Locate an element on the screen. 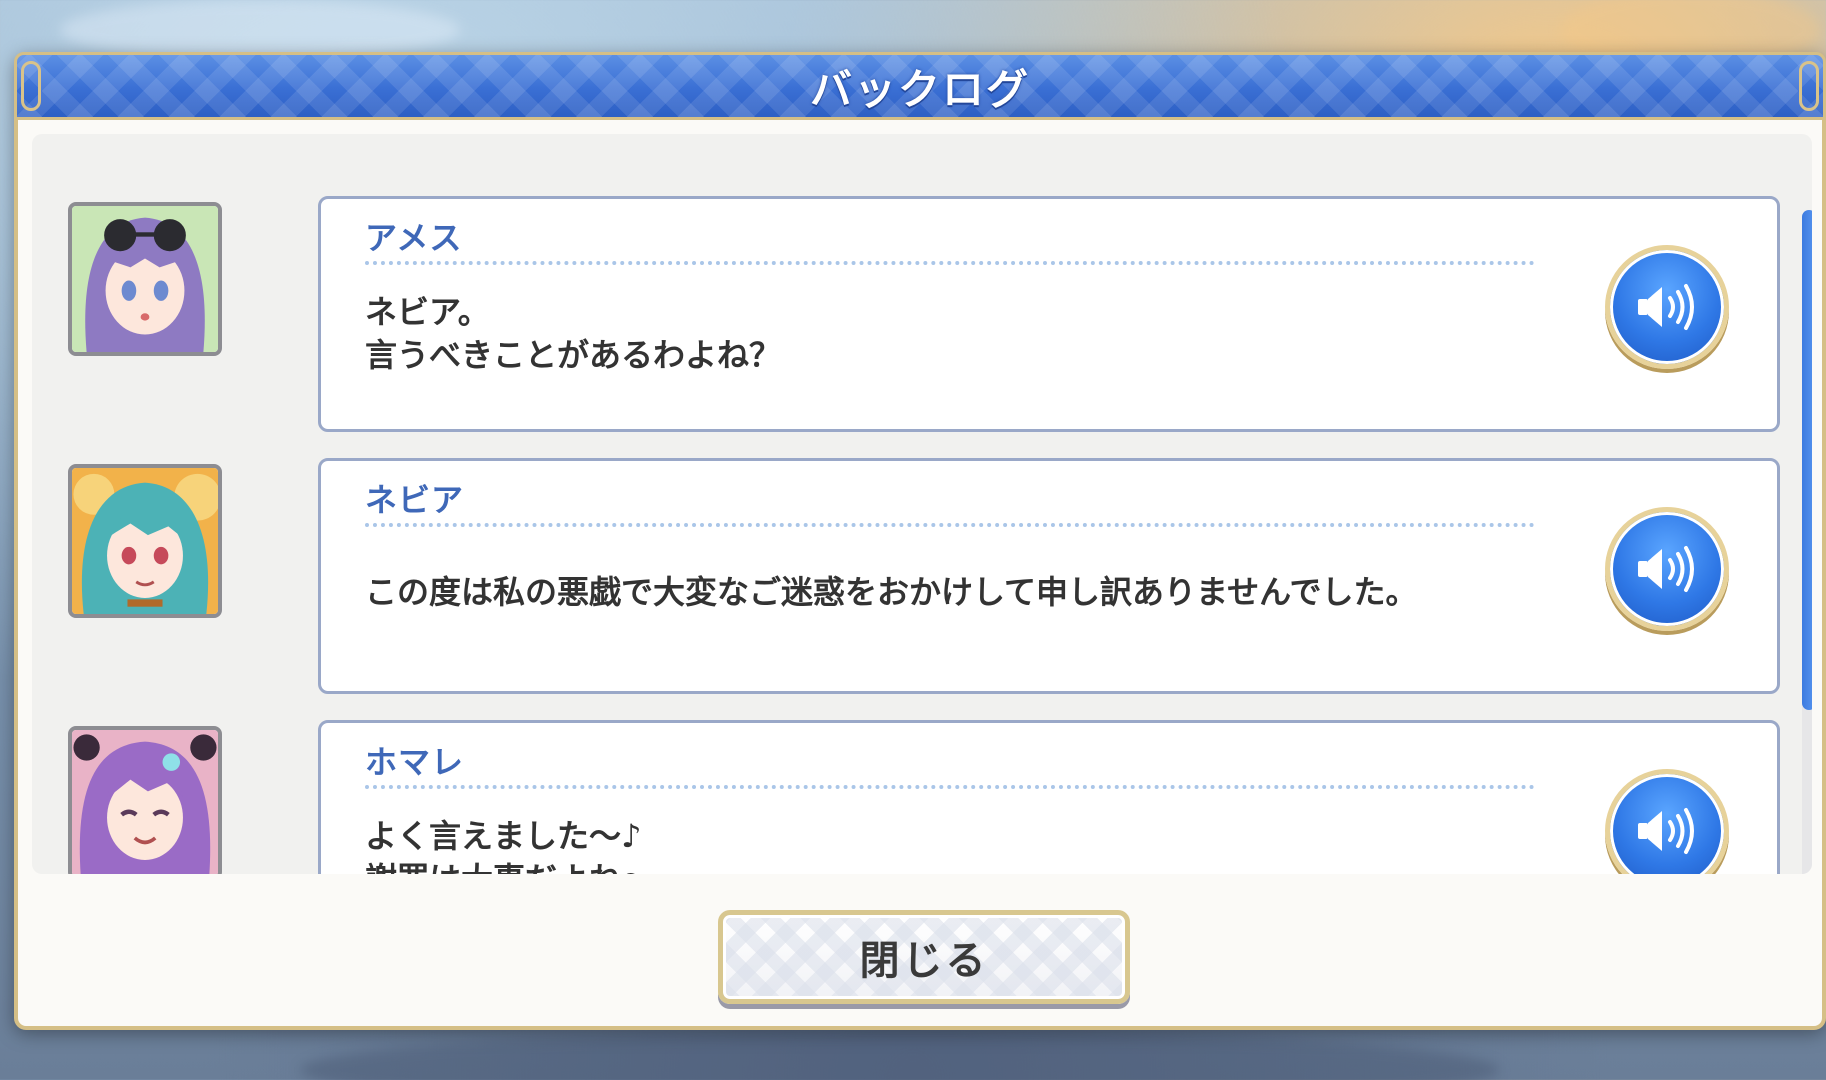  scrollbar-thumb is located at coordinates (1807, 460).